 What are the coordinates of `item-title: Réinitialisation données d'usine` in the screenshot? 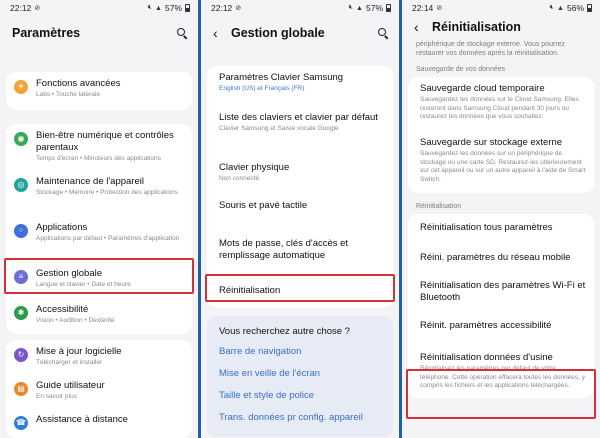 It's located at (486, 357).